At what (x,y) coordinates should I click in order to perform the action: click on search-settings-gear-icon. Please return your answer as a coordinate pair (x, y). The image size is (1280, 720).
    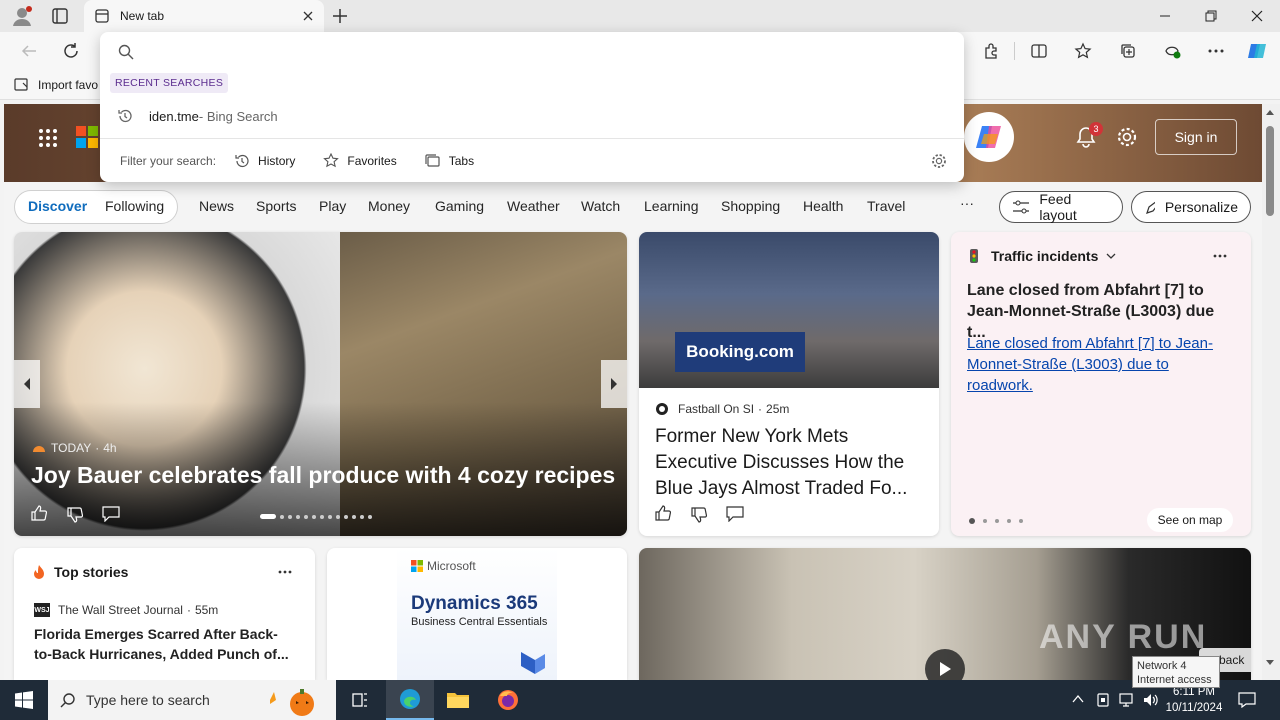
    Looking at the image, I should click on (939, 161).